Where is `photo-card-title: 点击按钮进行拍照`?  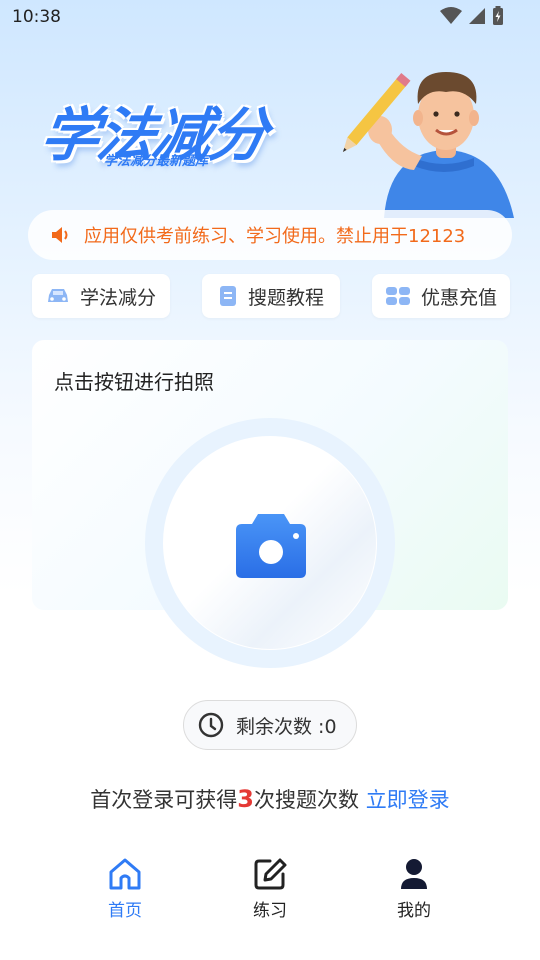
photo-card-title: 点击按钮进行拍照 is located at coordinates (134, 382).